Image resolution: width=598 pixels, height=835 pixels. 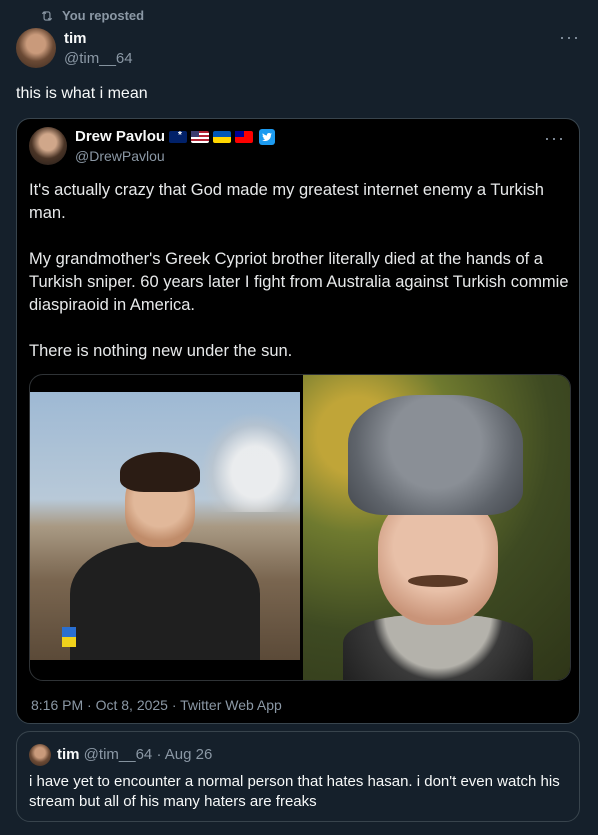 What do you see at coordinates (40, 755) in the screenshot?
I see `nested-avatar` at bounding box center [40, 755].